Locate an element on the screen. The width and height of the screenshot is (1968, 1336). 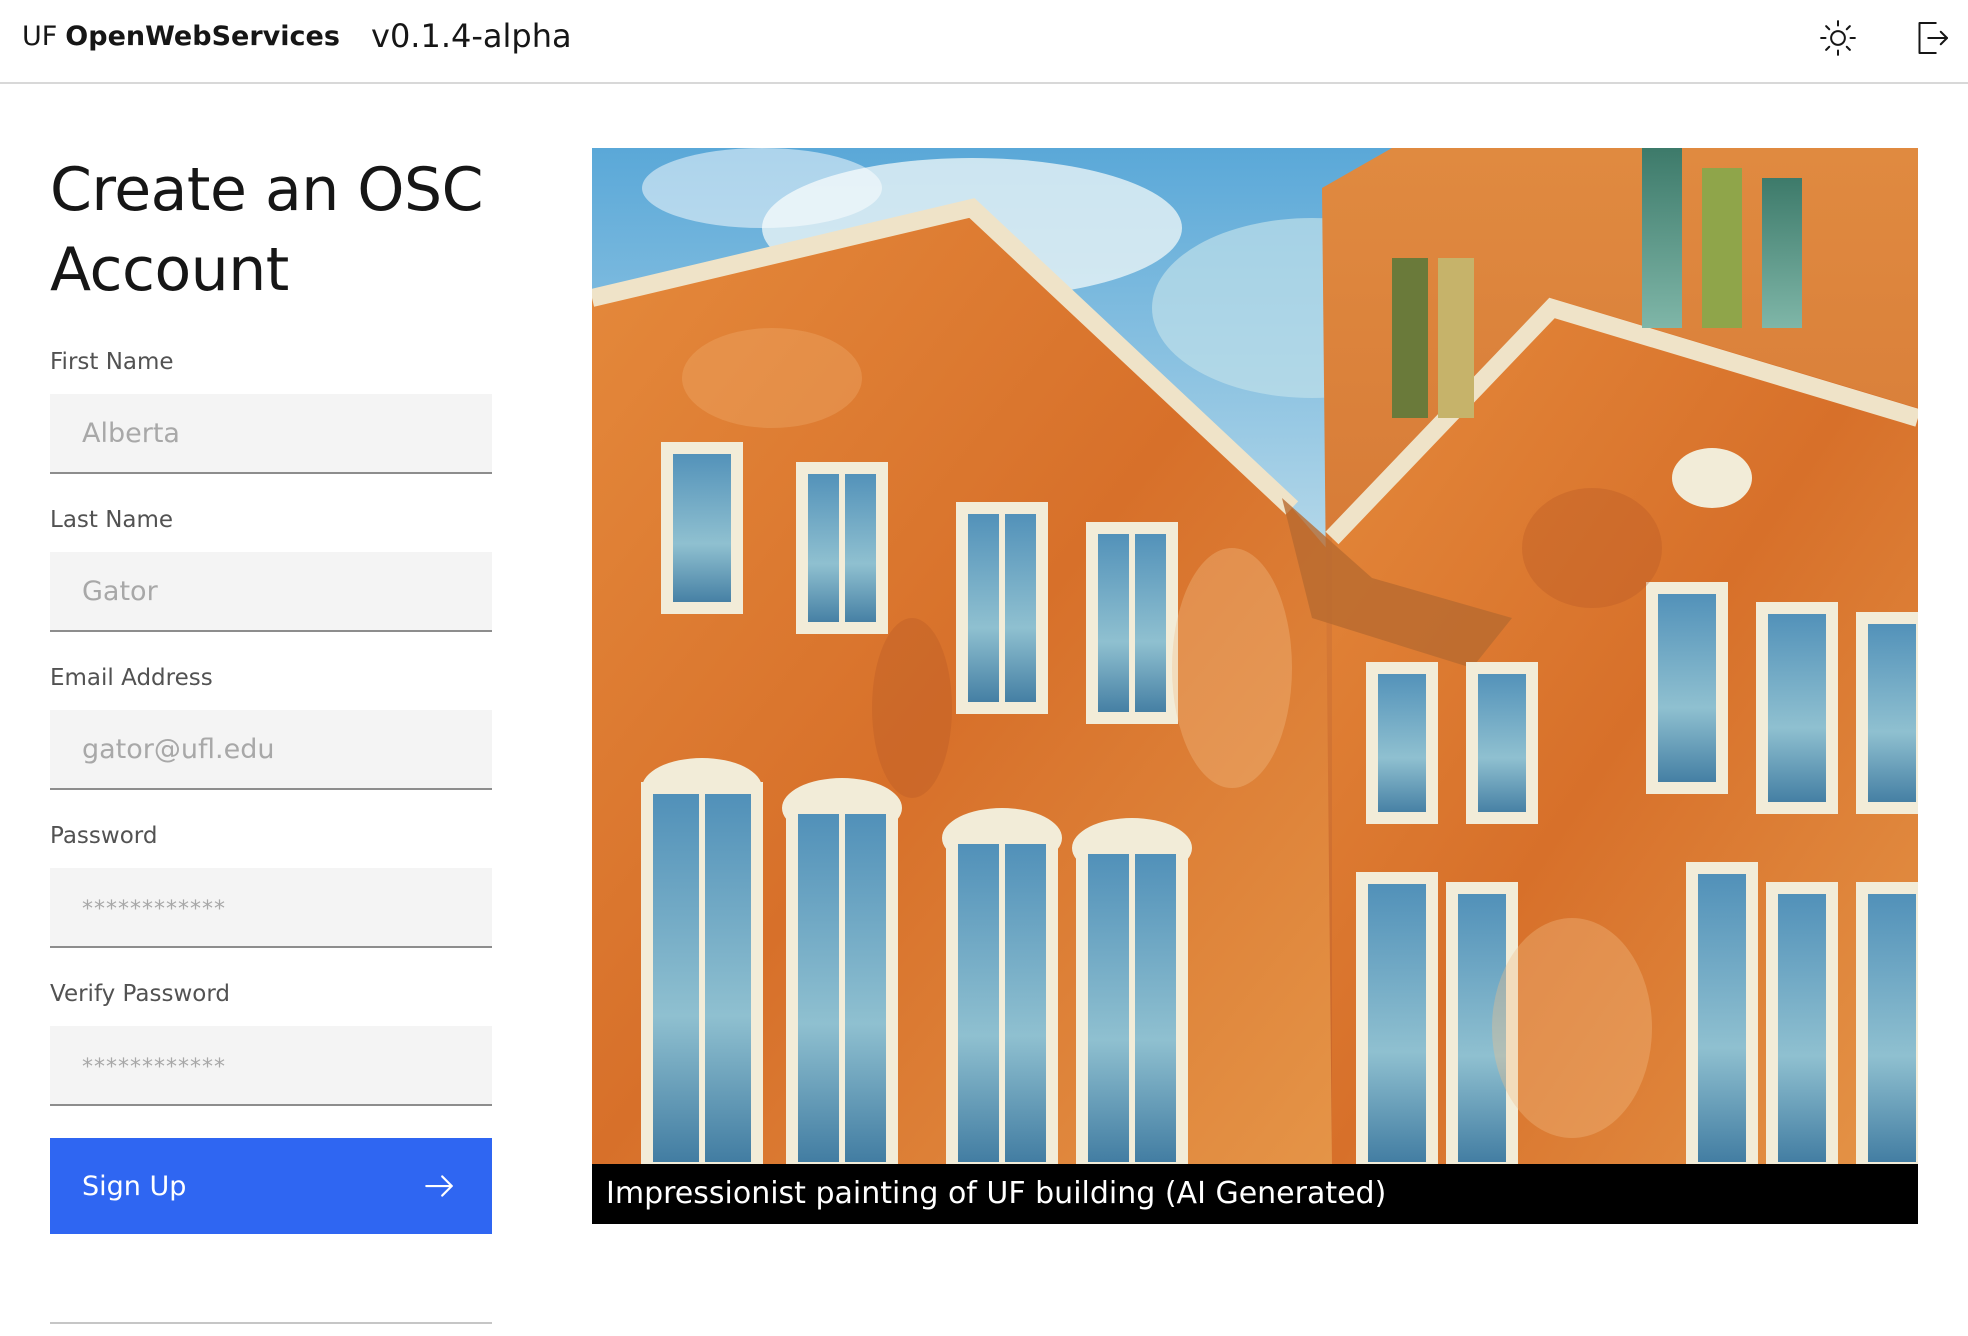
brand-name: OpenWebServices is located at coordinates (202, 36).